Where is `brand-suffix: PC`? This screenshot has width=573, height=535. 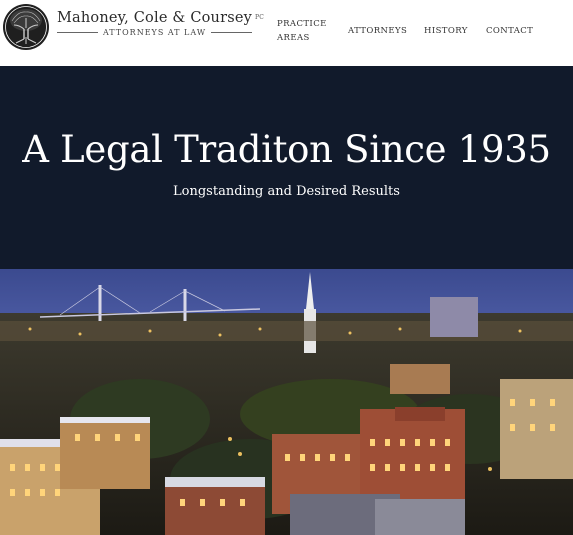 brand-suffix: PC is located at coordinates (260, 17).